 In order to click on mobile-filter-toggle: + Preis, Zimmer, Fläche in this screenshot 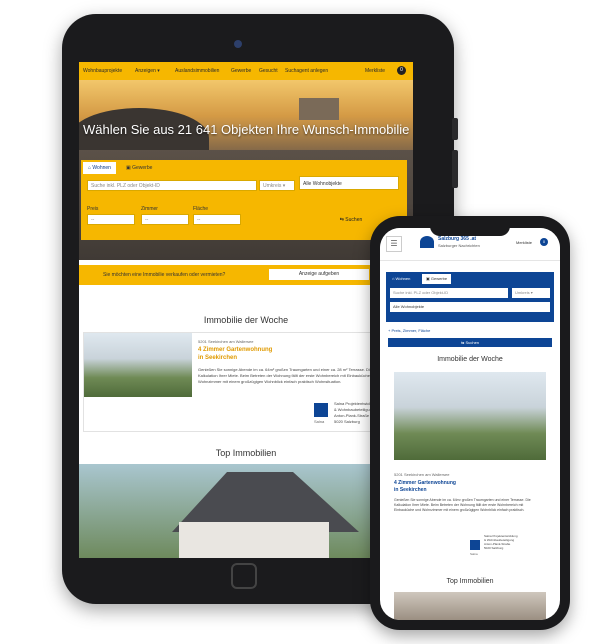, I will do `click(409, 330)`.